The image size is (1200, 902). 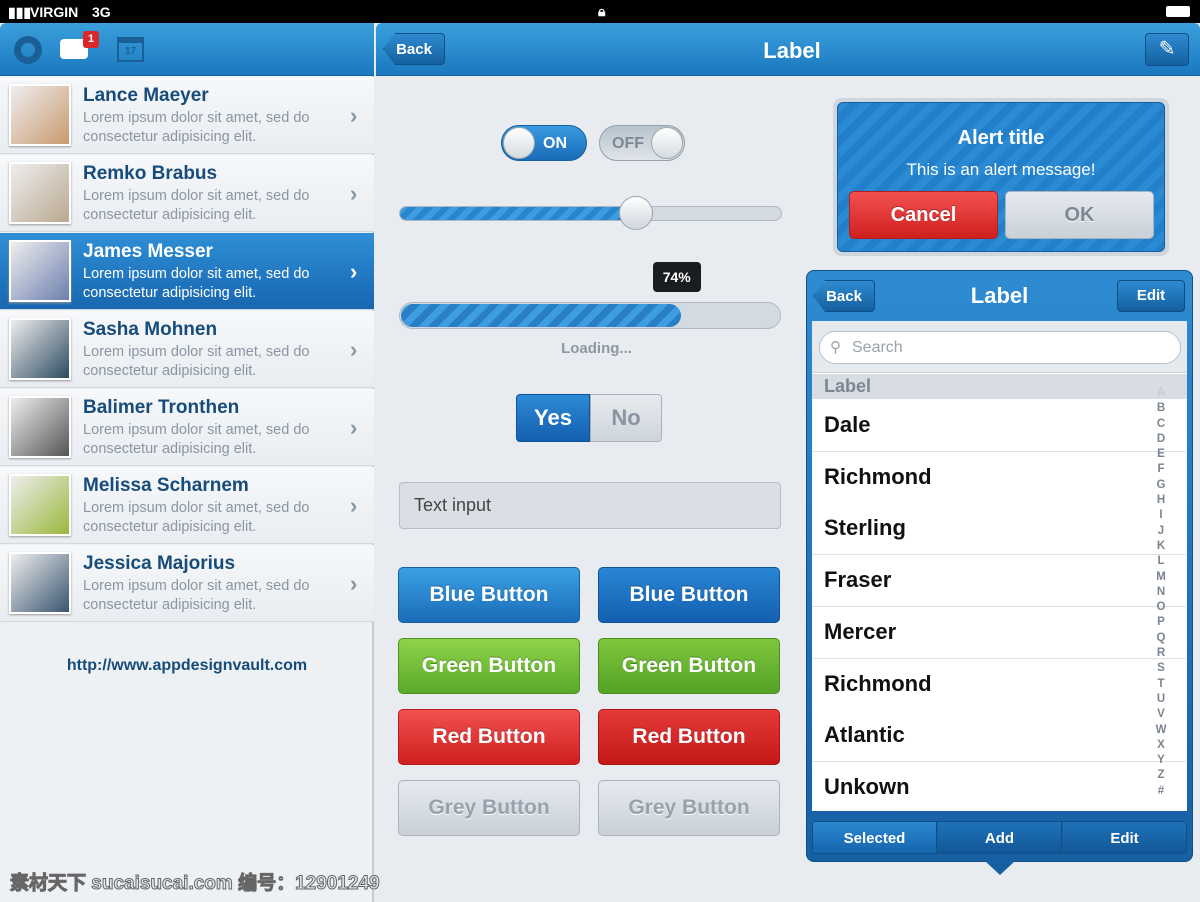 I want to click on index-letter: X, so click(x=1161, y=745).